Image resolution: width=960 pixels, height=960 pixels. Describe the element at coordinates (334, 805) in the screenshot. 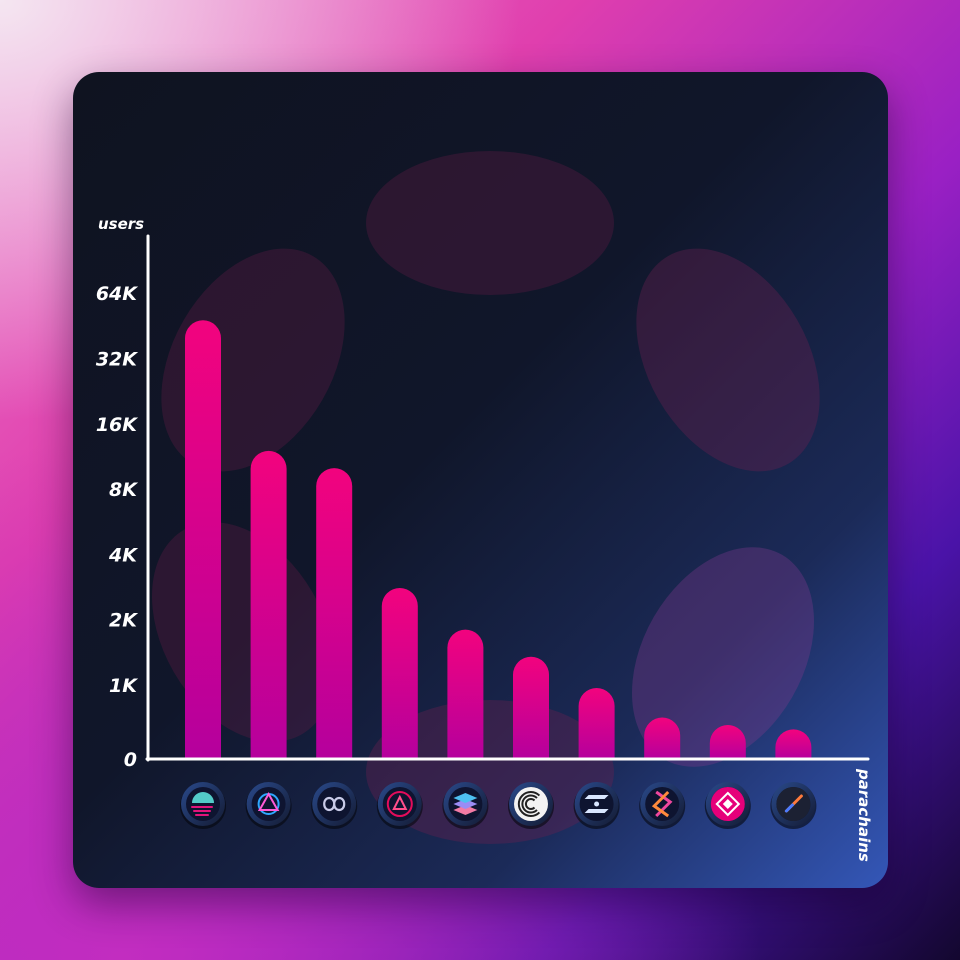

I see `parallel-icon` at that location.